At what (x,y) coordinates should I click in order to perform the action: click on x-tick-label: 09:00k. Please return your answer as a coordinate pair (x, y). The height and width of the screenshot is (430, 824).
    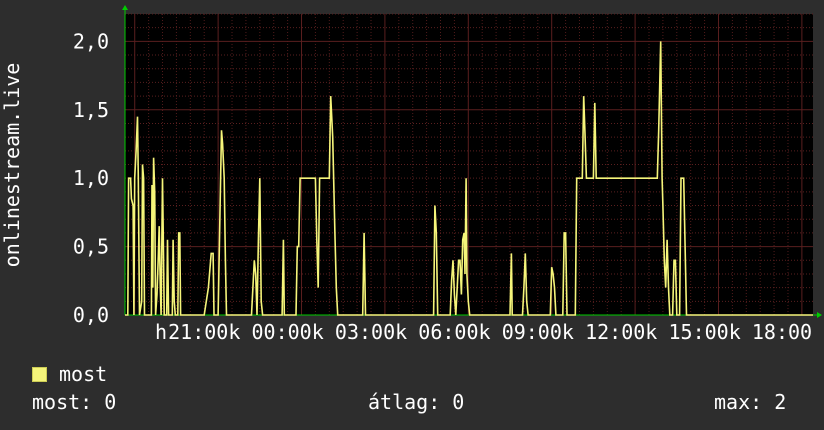
    Looking at the image, I should click on (538, 332).